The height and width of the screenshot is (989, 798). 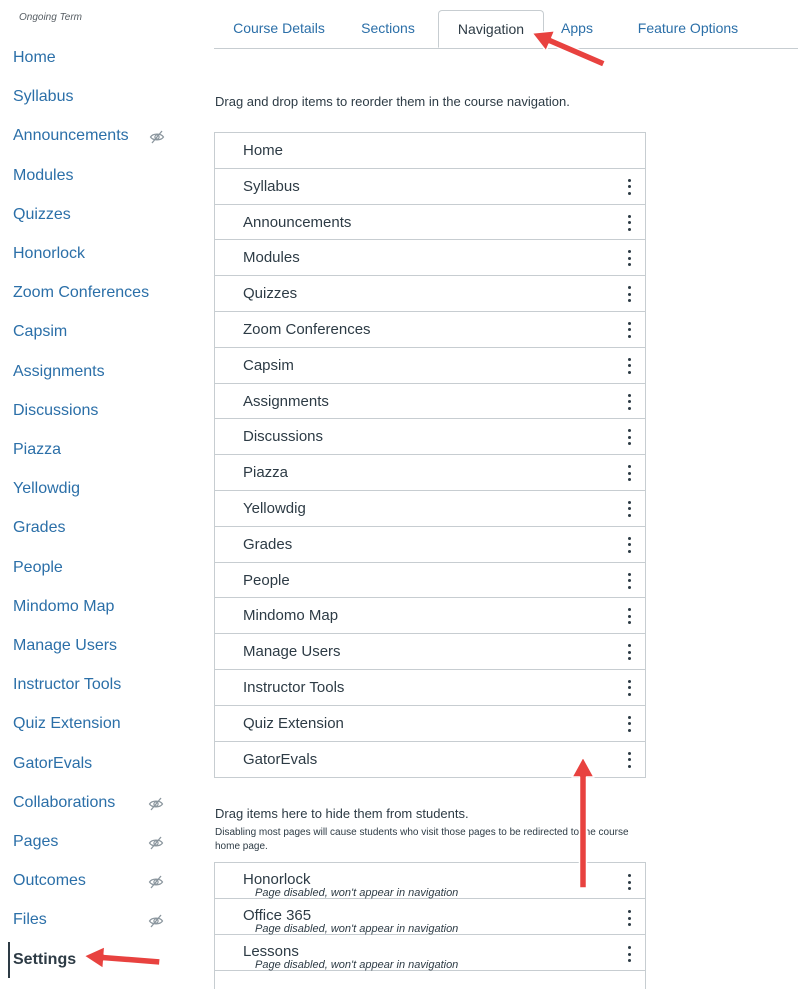 What do you see at coordinates (430, 258) in the screenshot?
I see `enabled-nav-row: Modules` at bounding box center [430, 258].